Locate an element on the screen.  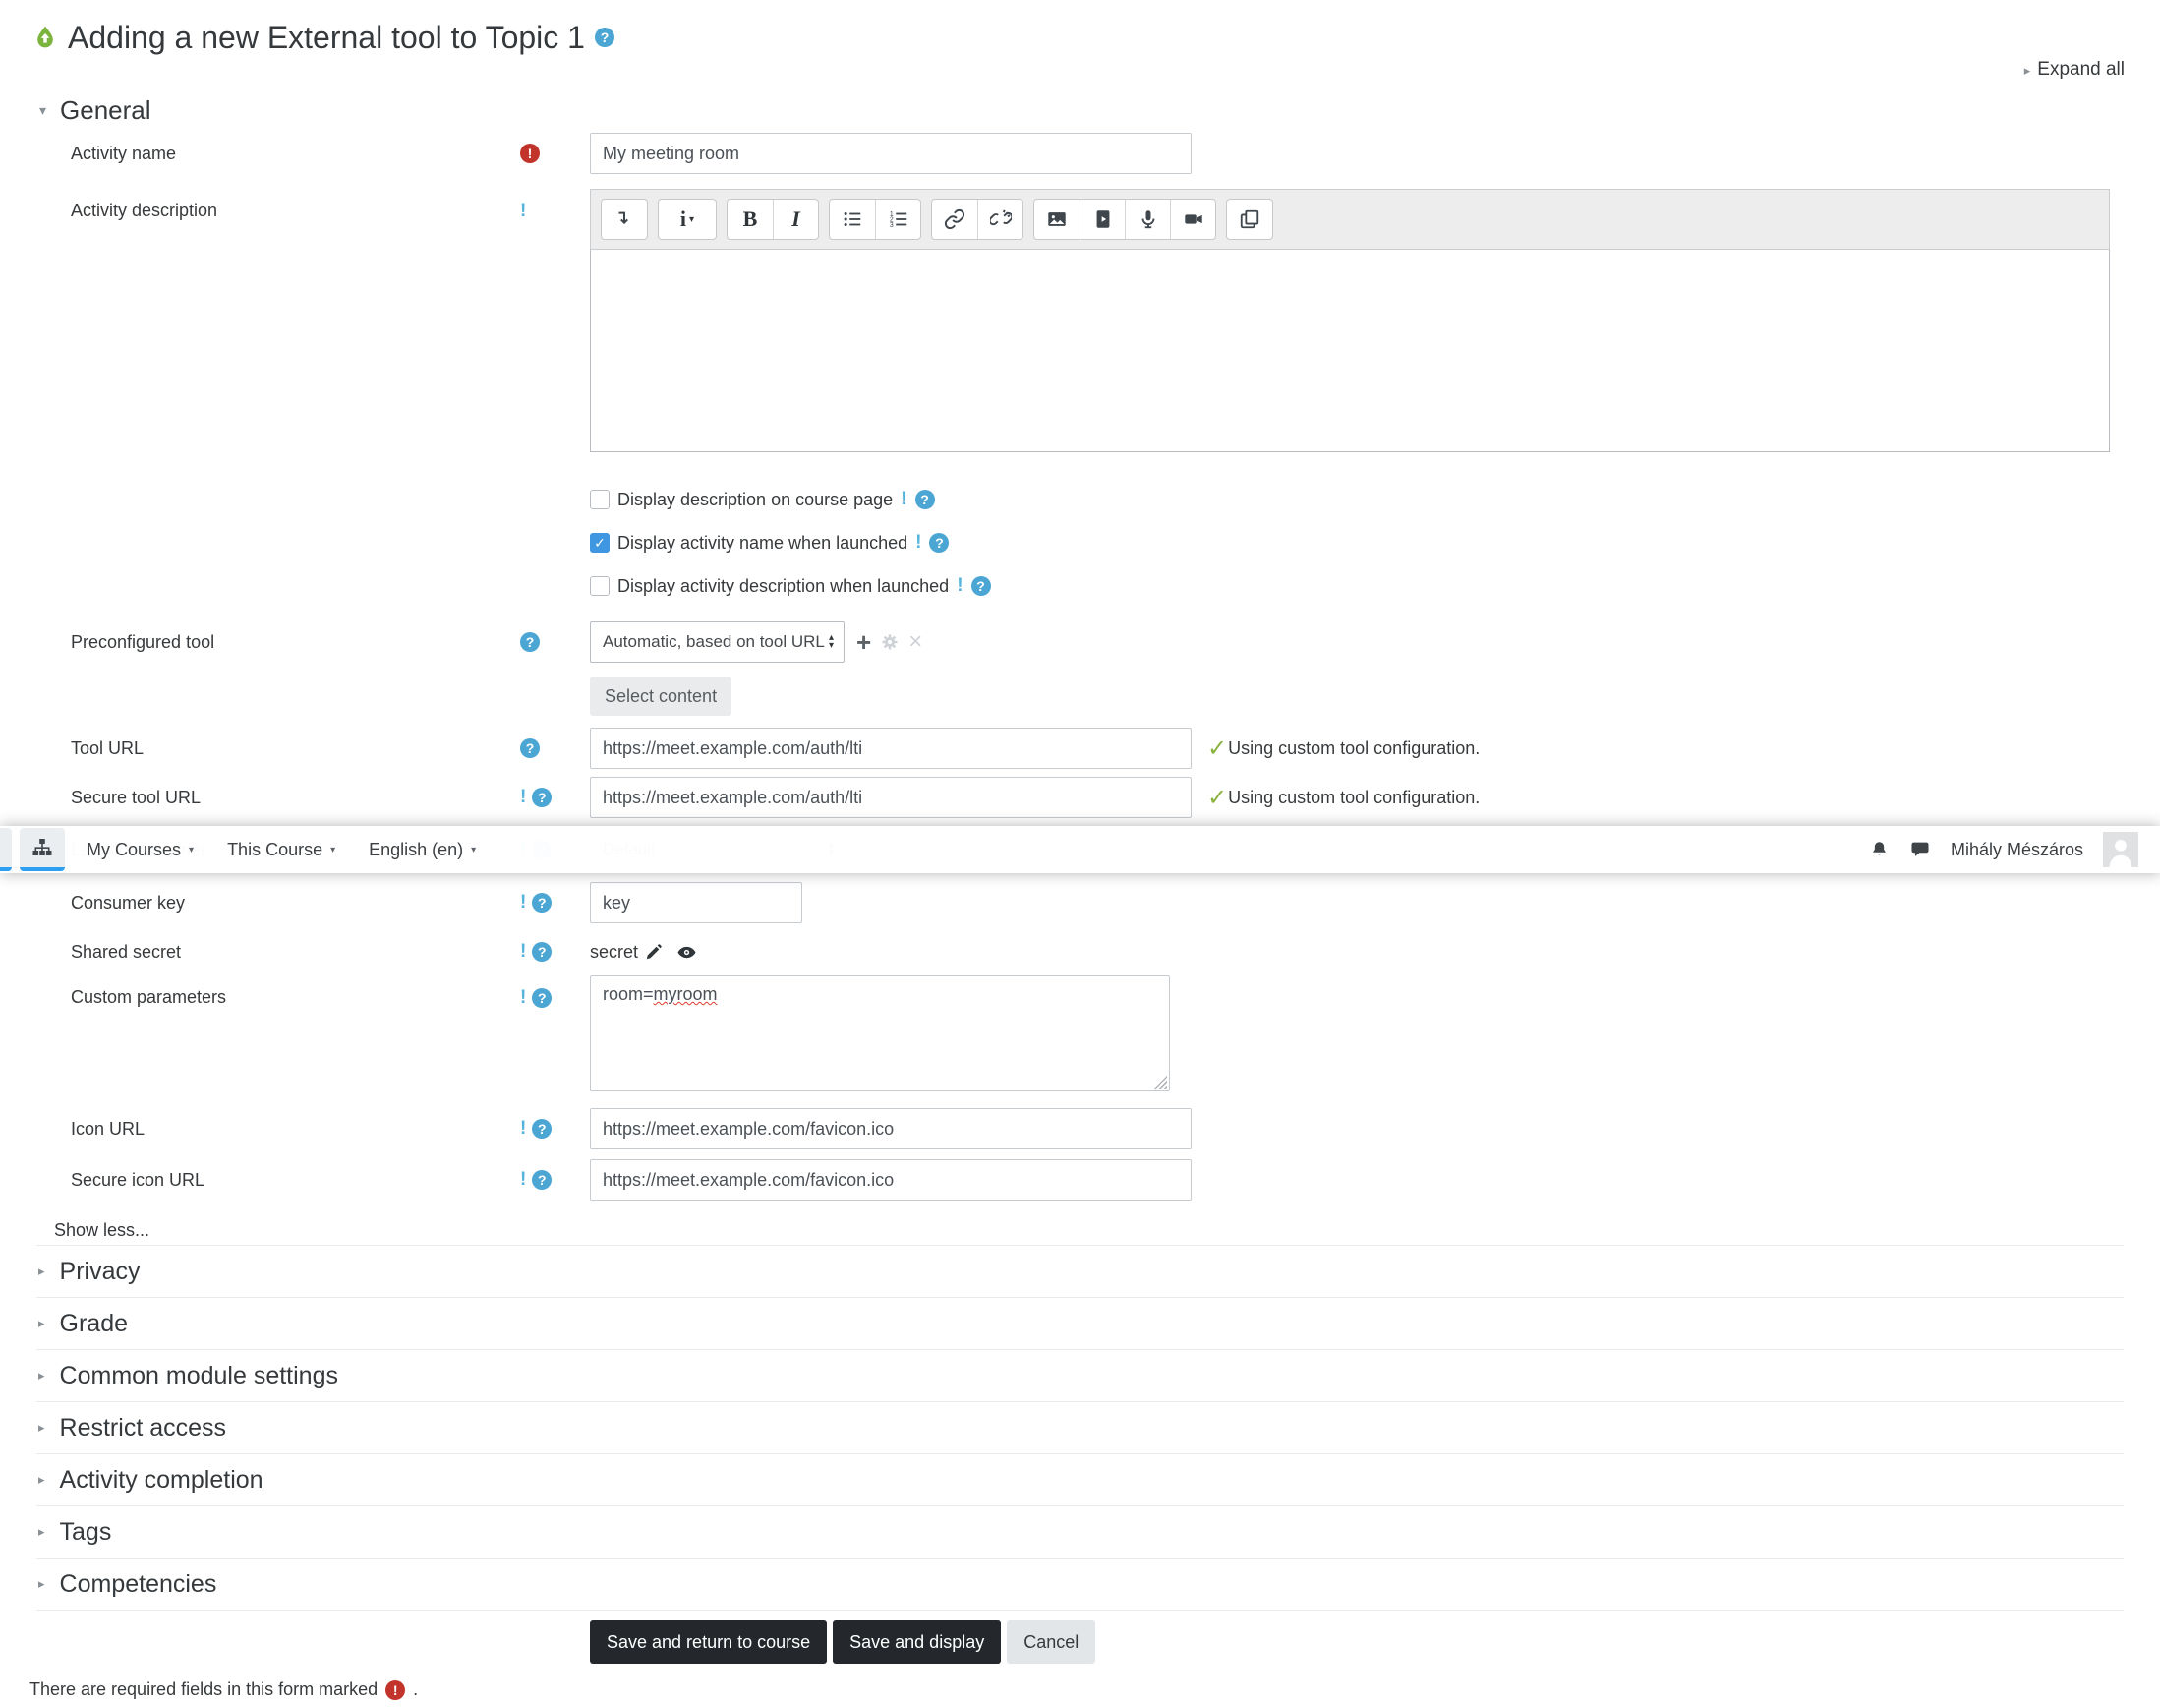
success-check-icon: ✓ is located at coordinates (1217, 797).